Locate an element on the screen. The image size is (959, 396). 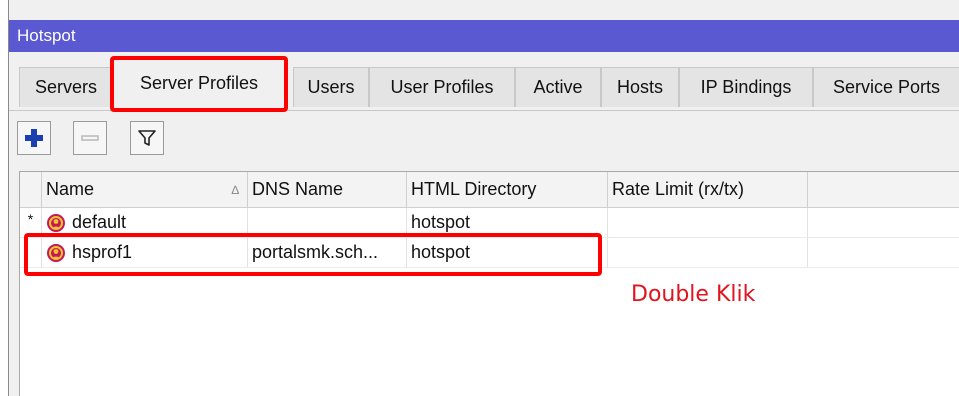
tab-users: Users is located at coordinates (331, 87).